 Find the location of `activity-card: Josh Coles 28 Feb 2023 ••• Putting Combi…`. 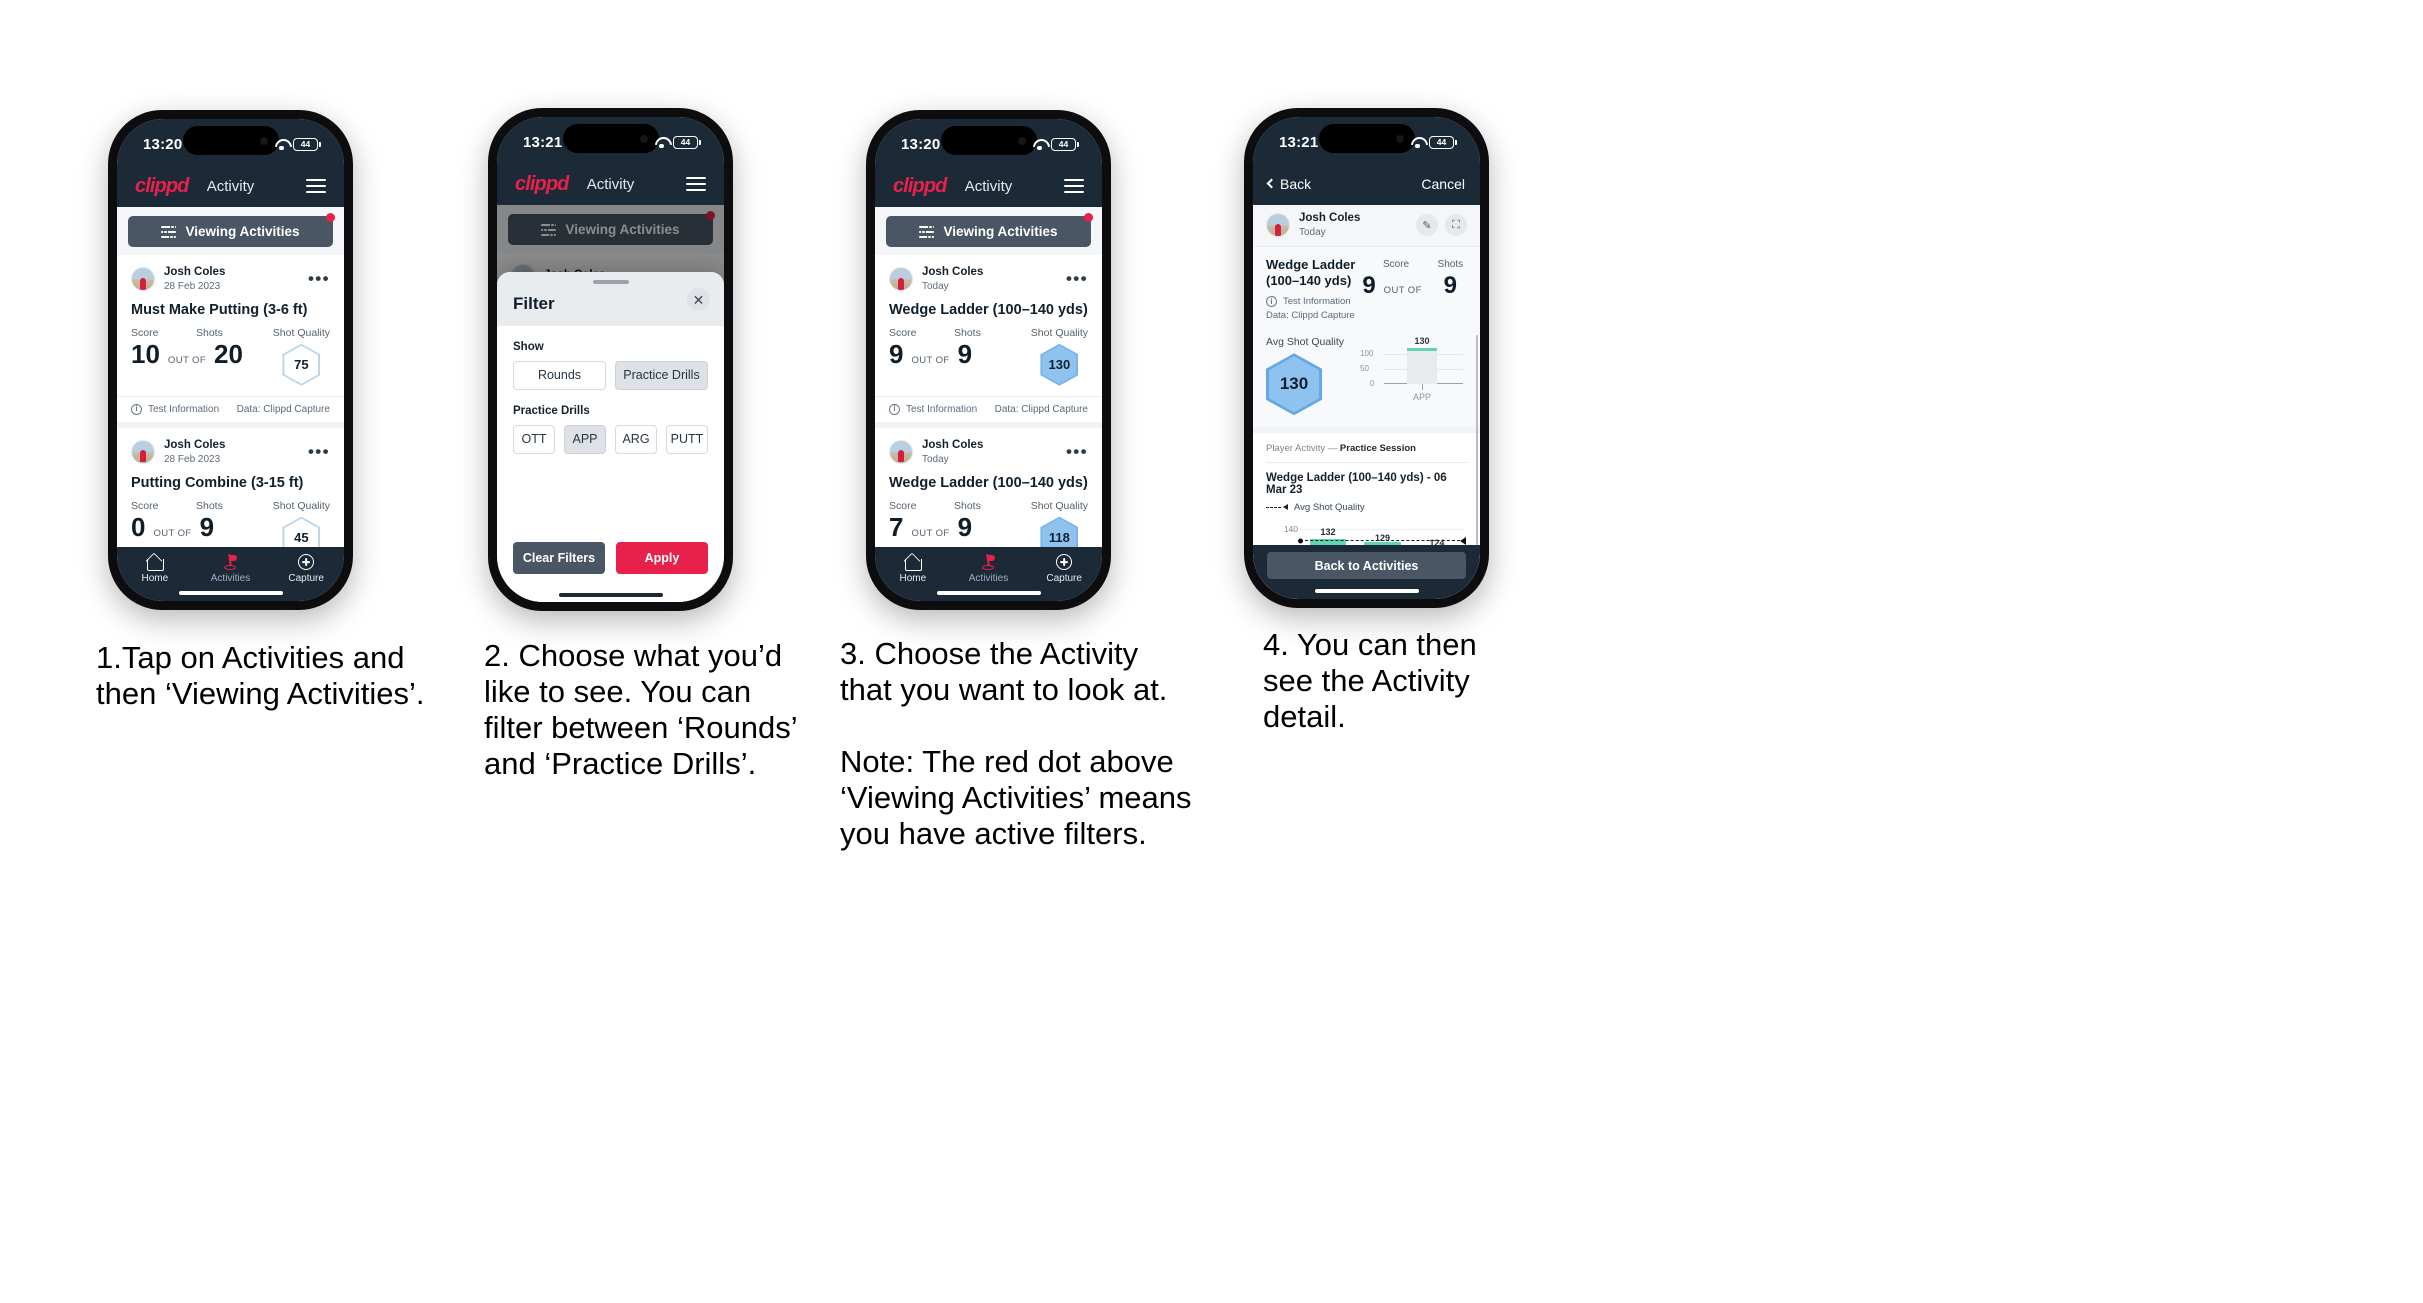

activity-card: Josh Coles 28 Feb 2023 ••• Putting Combi… is located at coordinates (230, 487).